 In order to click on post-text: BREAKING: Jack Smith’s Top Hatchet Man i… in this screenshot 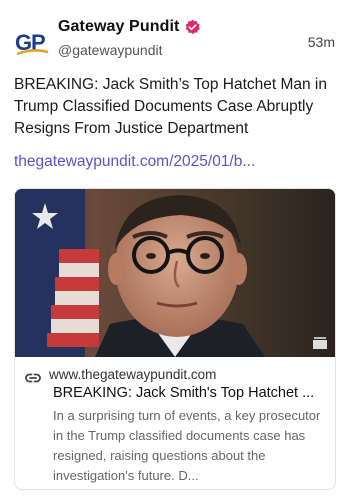, I will do `click(170, 106)`.